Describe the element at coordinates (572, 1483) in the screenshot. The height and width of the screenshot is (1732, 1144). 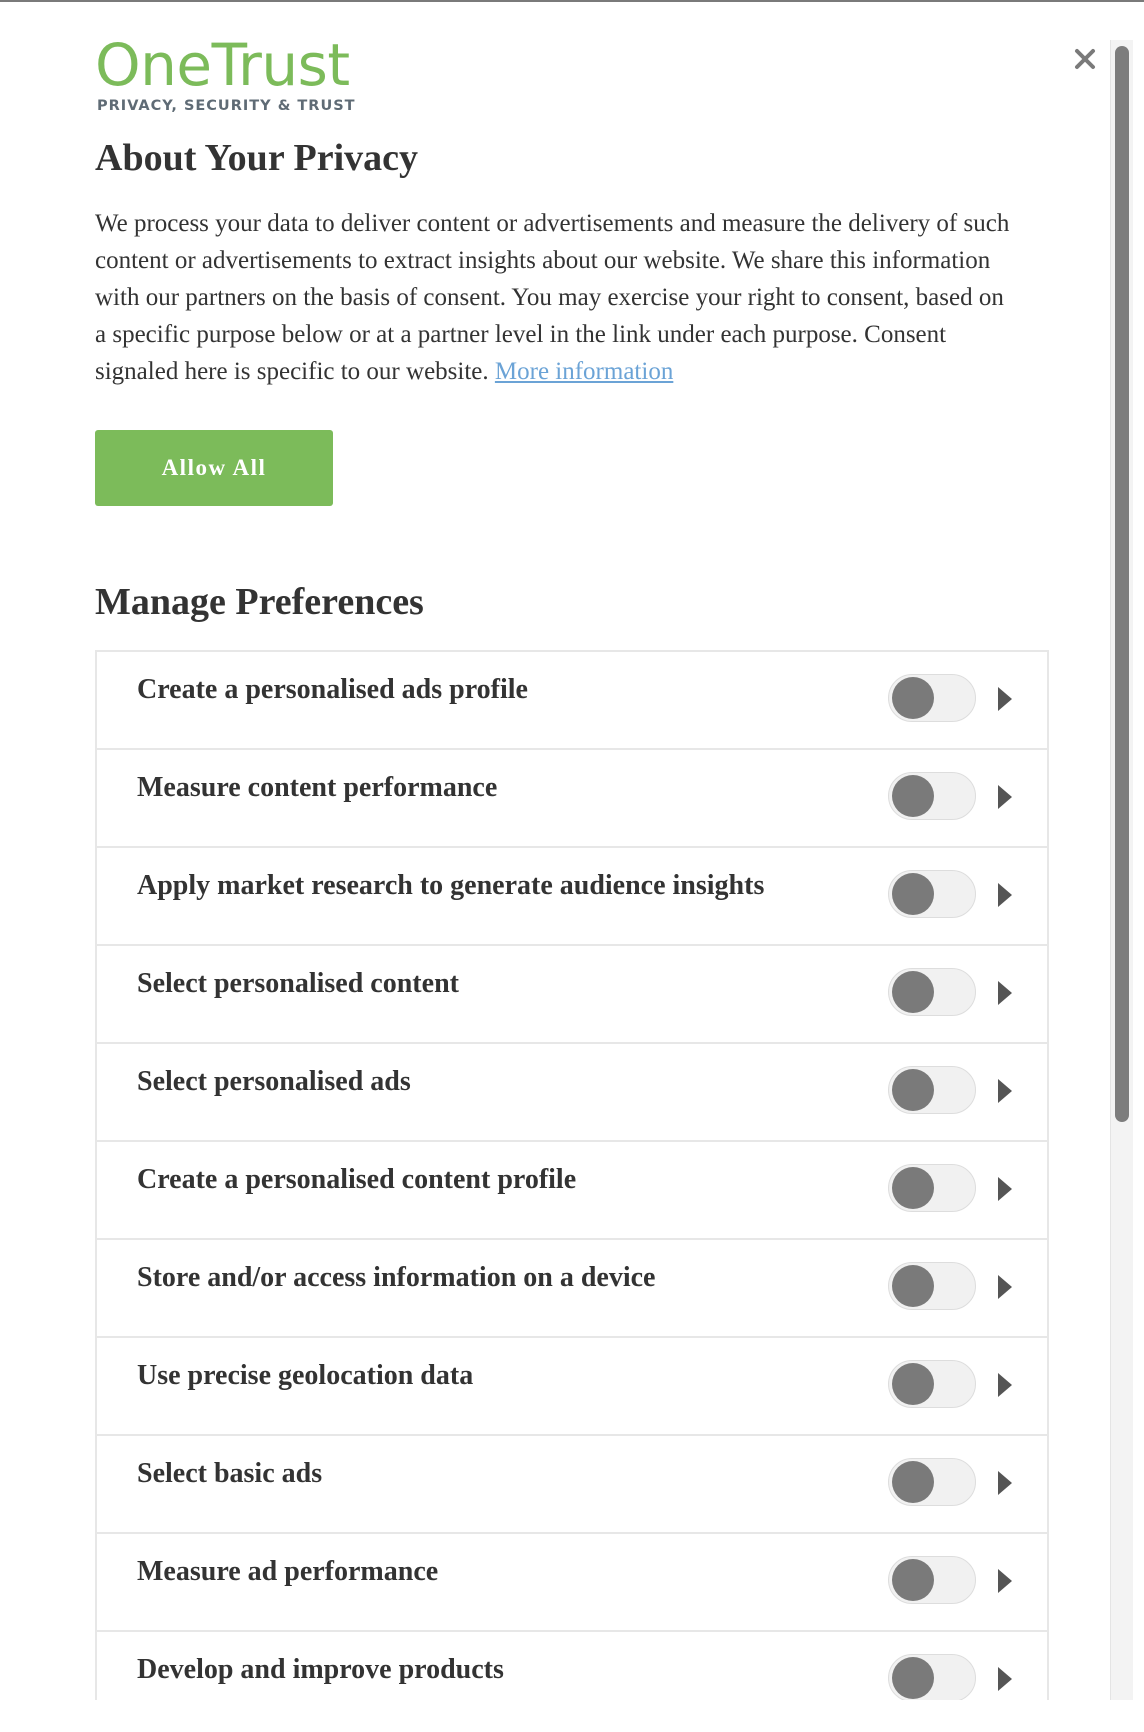
I see `purpose-row: Select basic ads` at that location.